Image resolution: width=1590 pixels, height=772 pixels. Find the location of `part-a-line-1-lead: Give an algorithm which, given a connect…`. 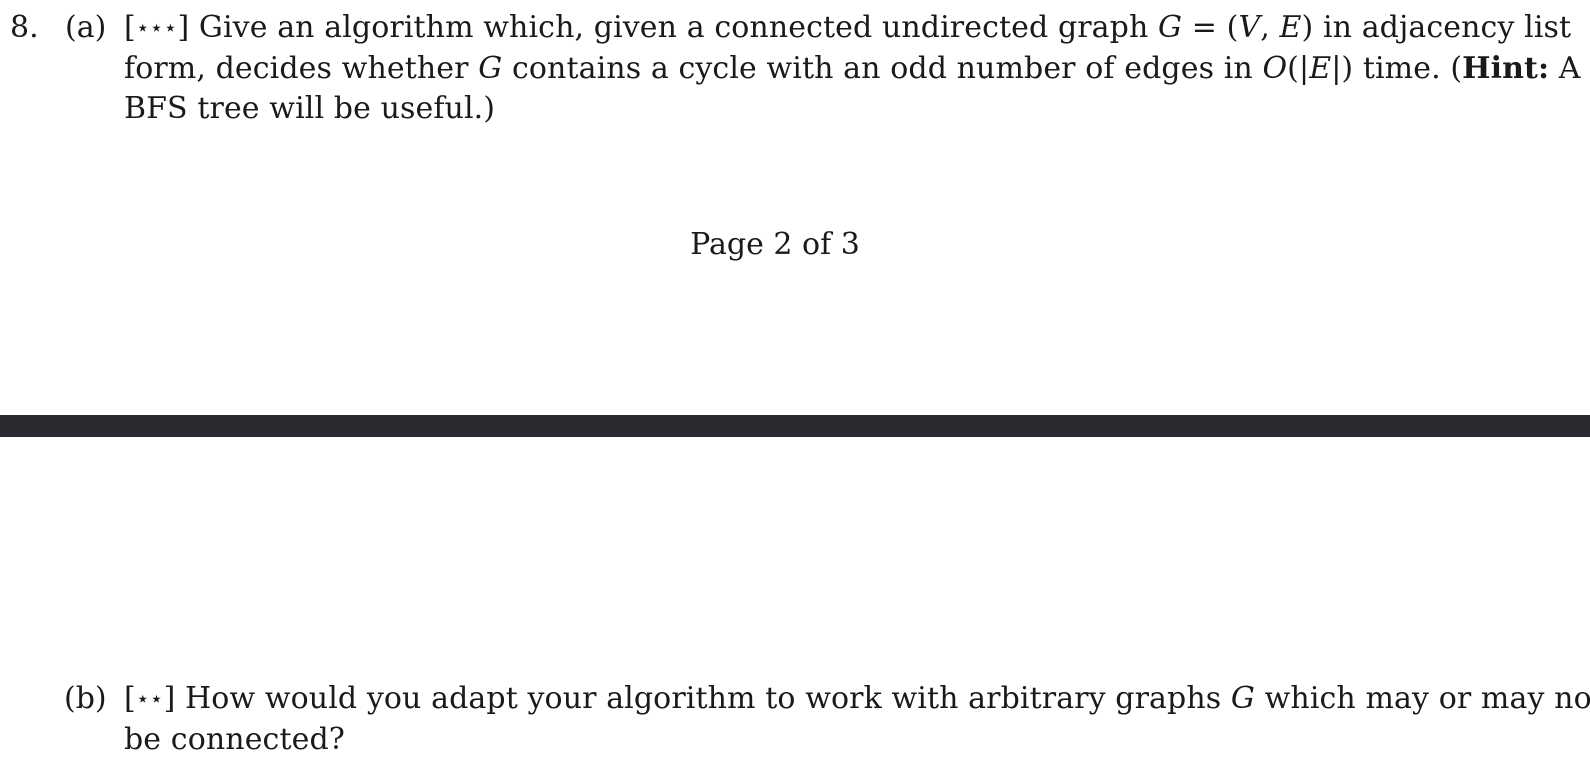

part-a-line-1-lead: Give an algorithm which, given a connect… is located at coordinates (673, 27).